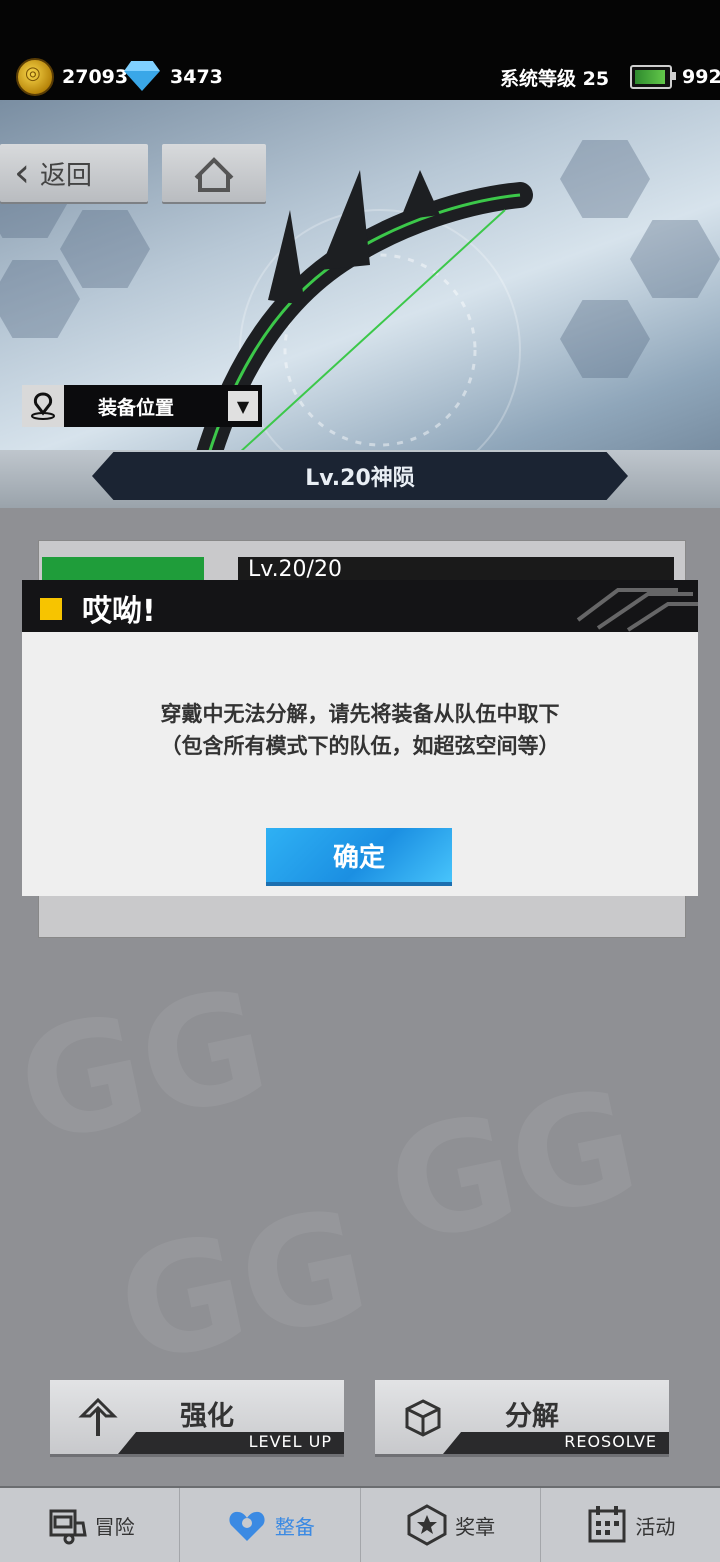  I want to click on tab-events: 活动, so click(630, 1525).